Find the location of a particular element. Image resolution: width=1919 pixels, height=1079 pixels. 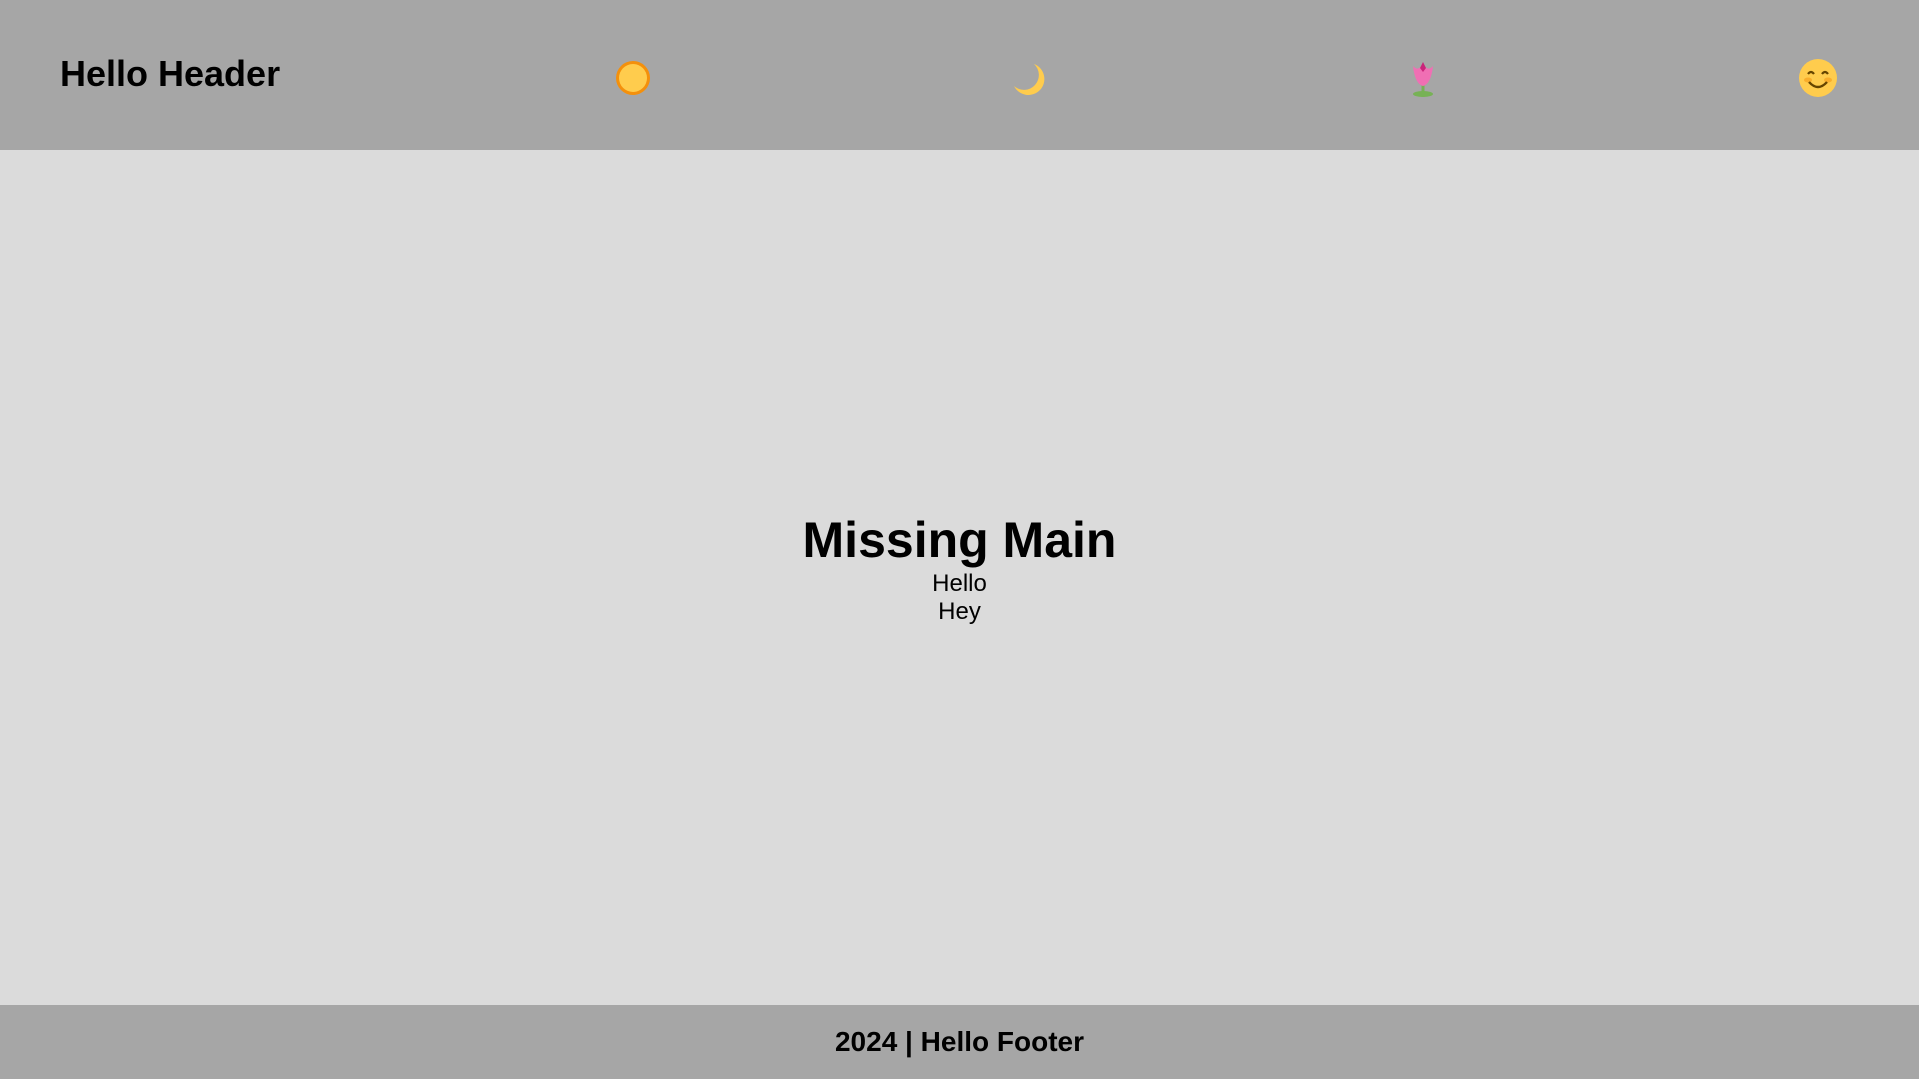

tulip-icon is located at coordinates (1423, 78).